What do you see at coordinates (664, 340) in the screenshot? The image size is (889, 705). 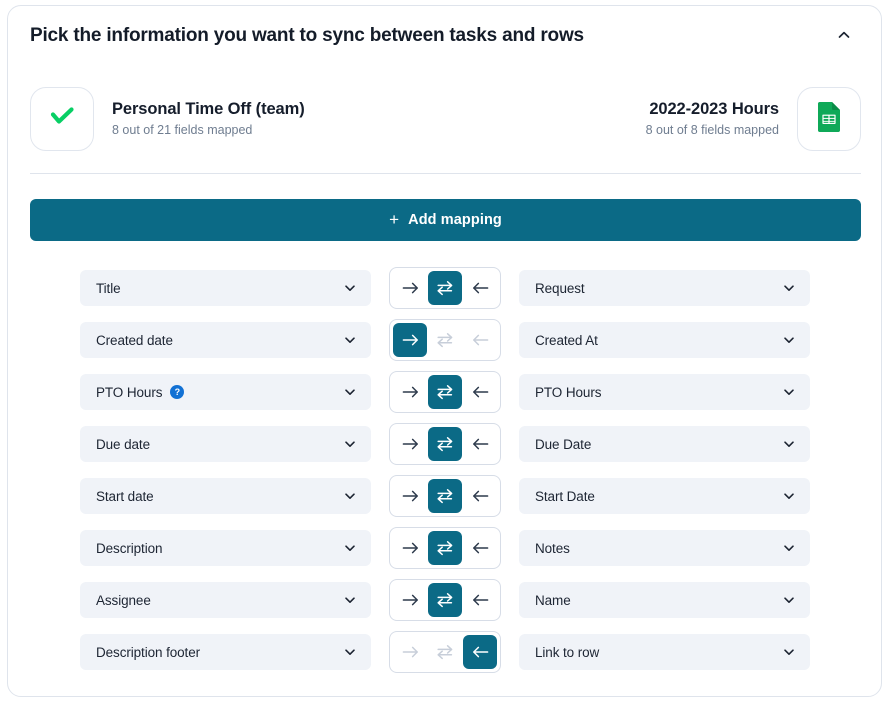 I see `target-field-dropdown: Created At` at bounding box center [664, 340].